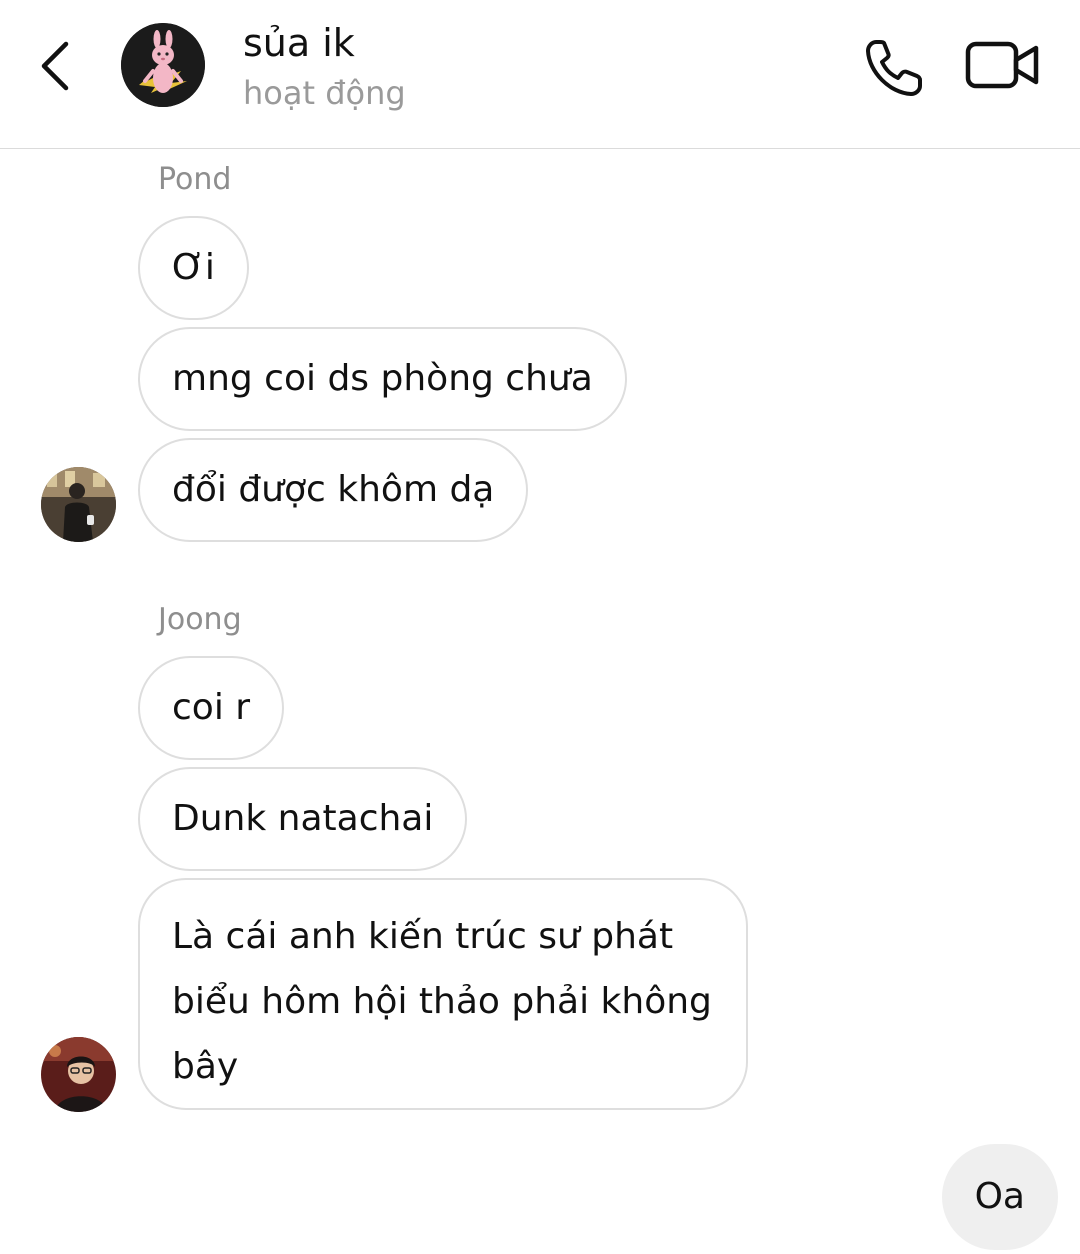 Image resolution: width=1080 pixels, height=1254 pixels. What do you see at coordinates (540, 74) in the screenshot?
I see `chat-header: sủa ik hoạt động` at bounding box center [540, 74].